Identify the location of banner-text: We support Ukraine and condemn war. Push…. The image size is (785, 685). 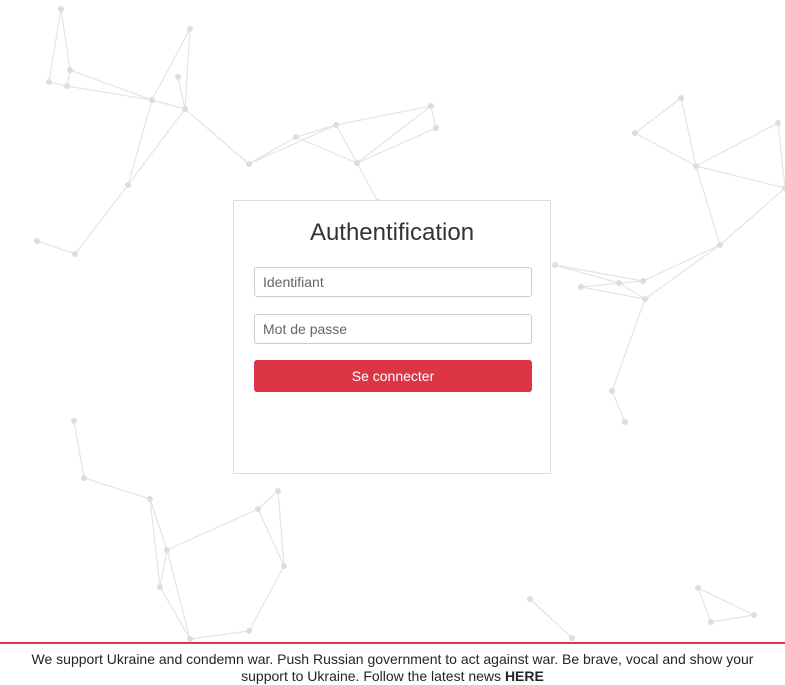
(392, 667).